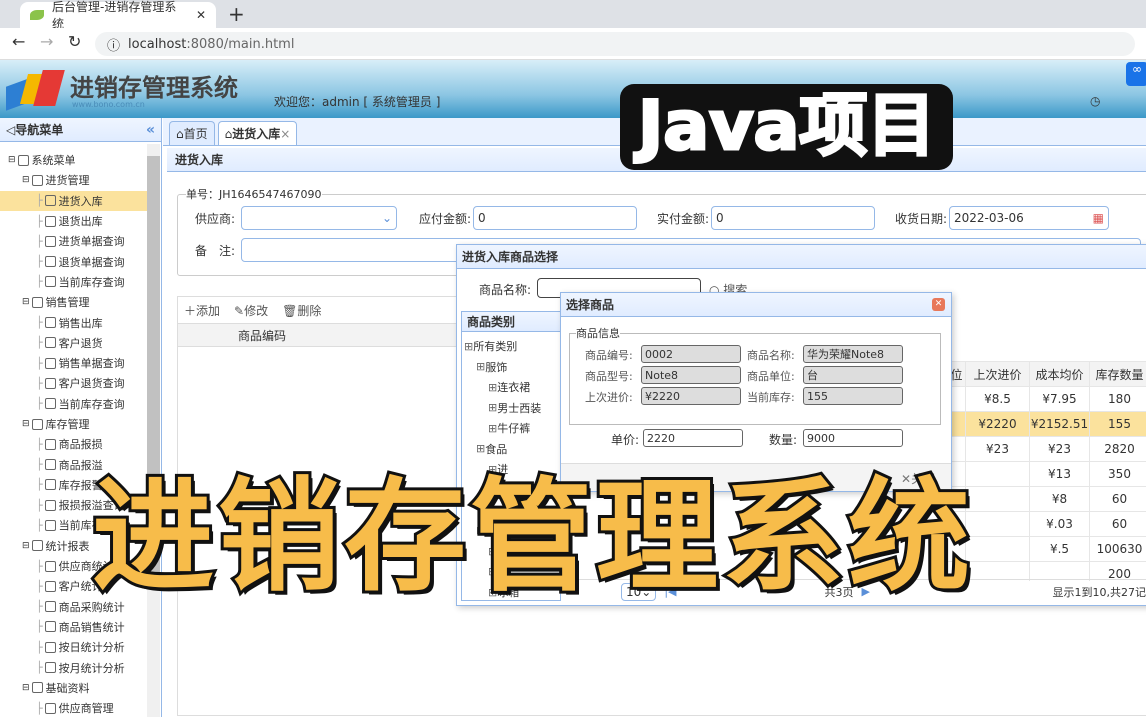 The width and height of the screenshot is (1146, 718). Describe the element at coordinates (511, 346) in the screenshot. I see `category-item: ⊞所有类别` at that location.